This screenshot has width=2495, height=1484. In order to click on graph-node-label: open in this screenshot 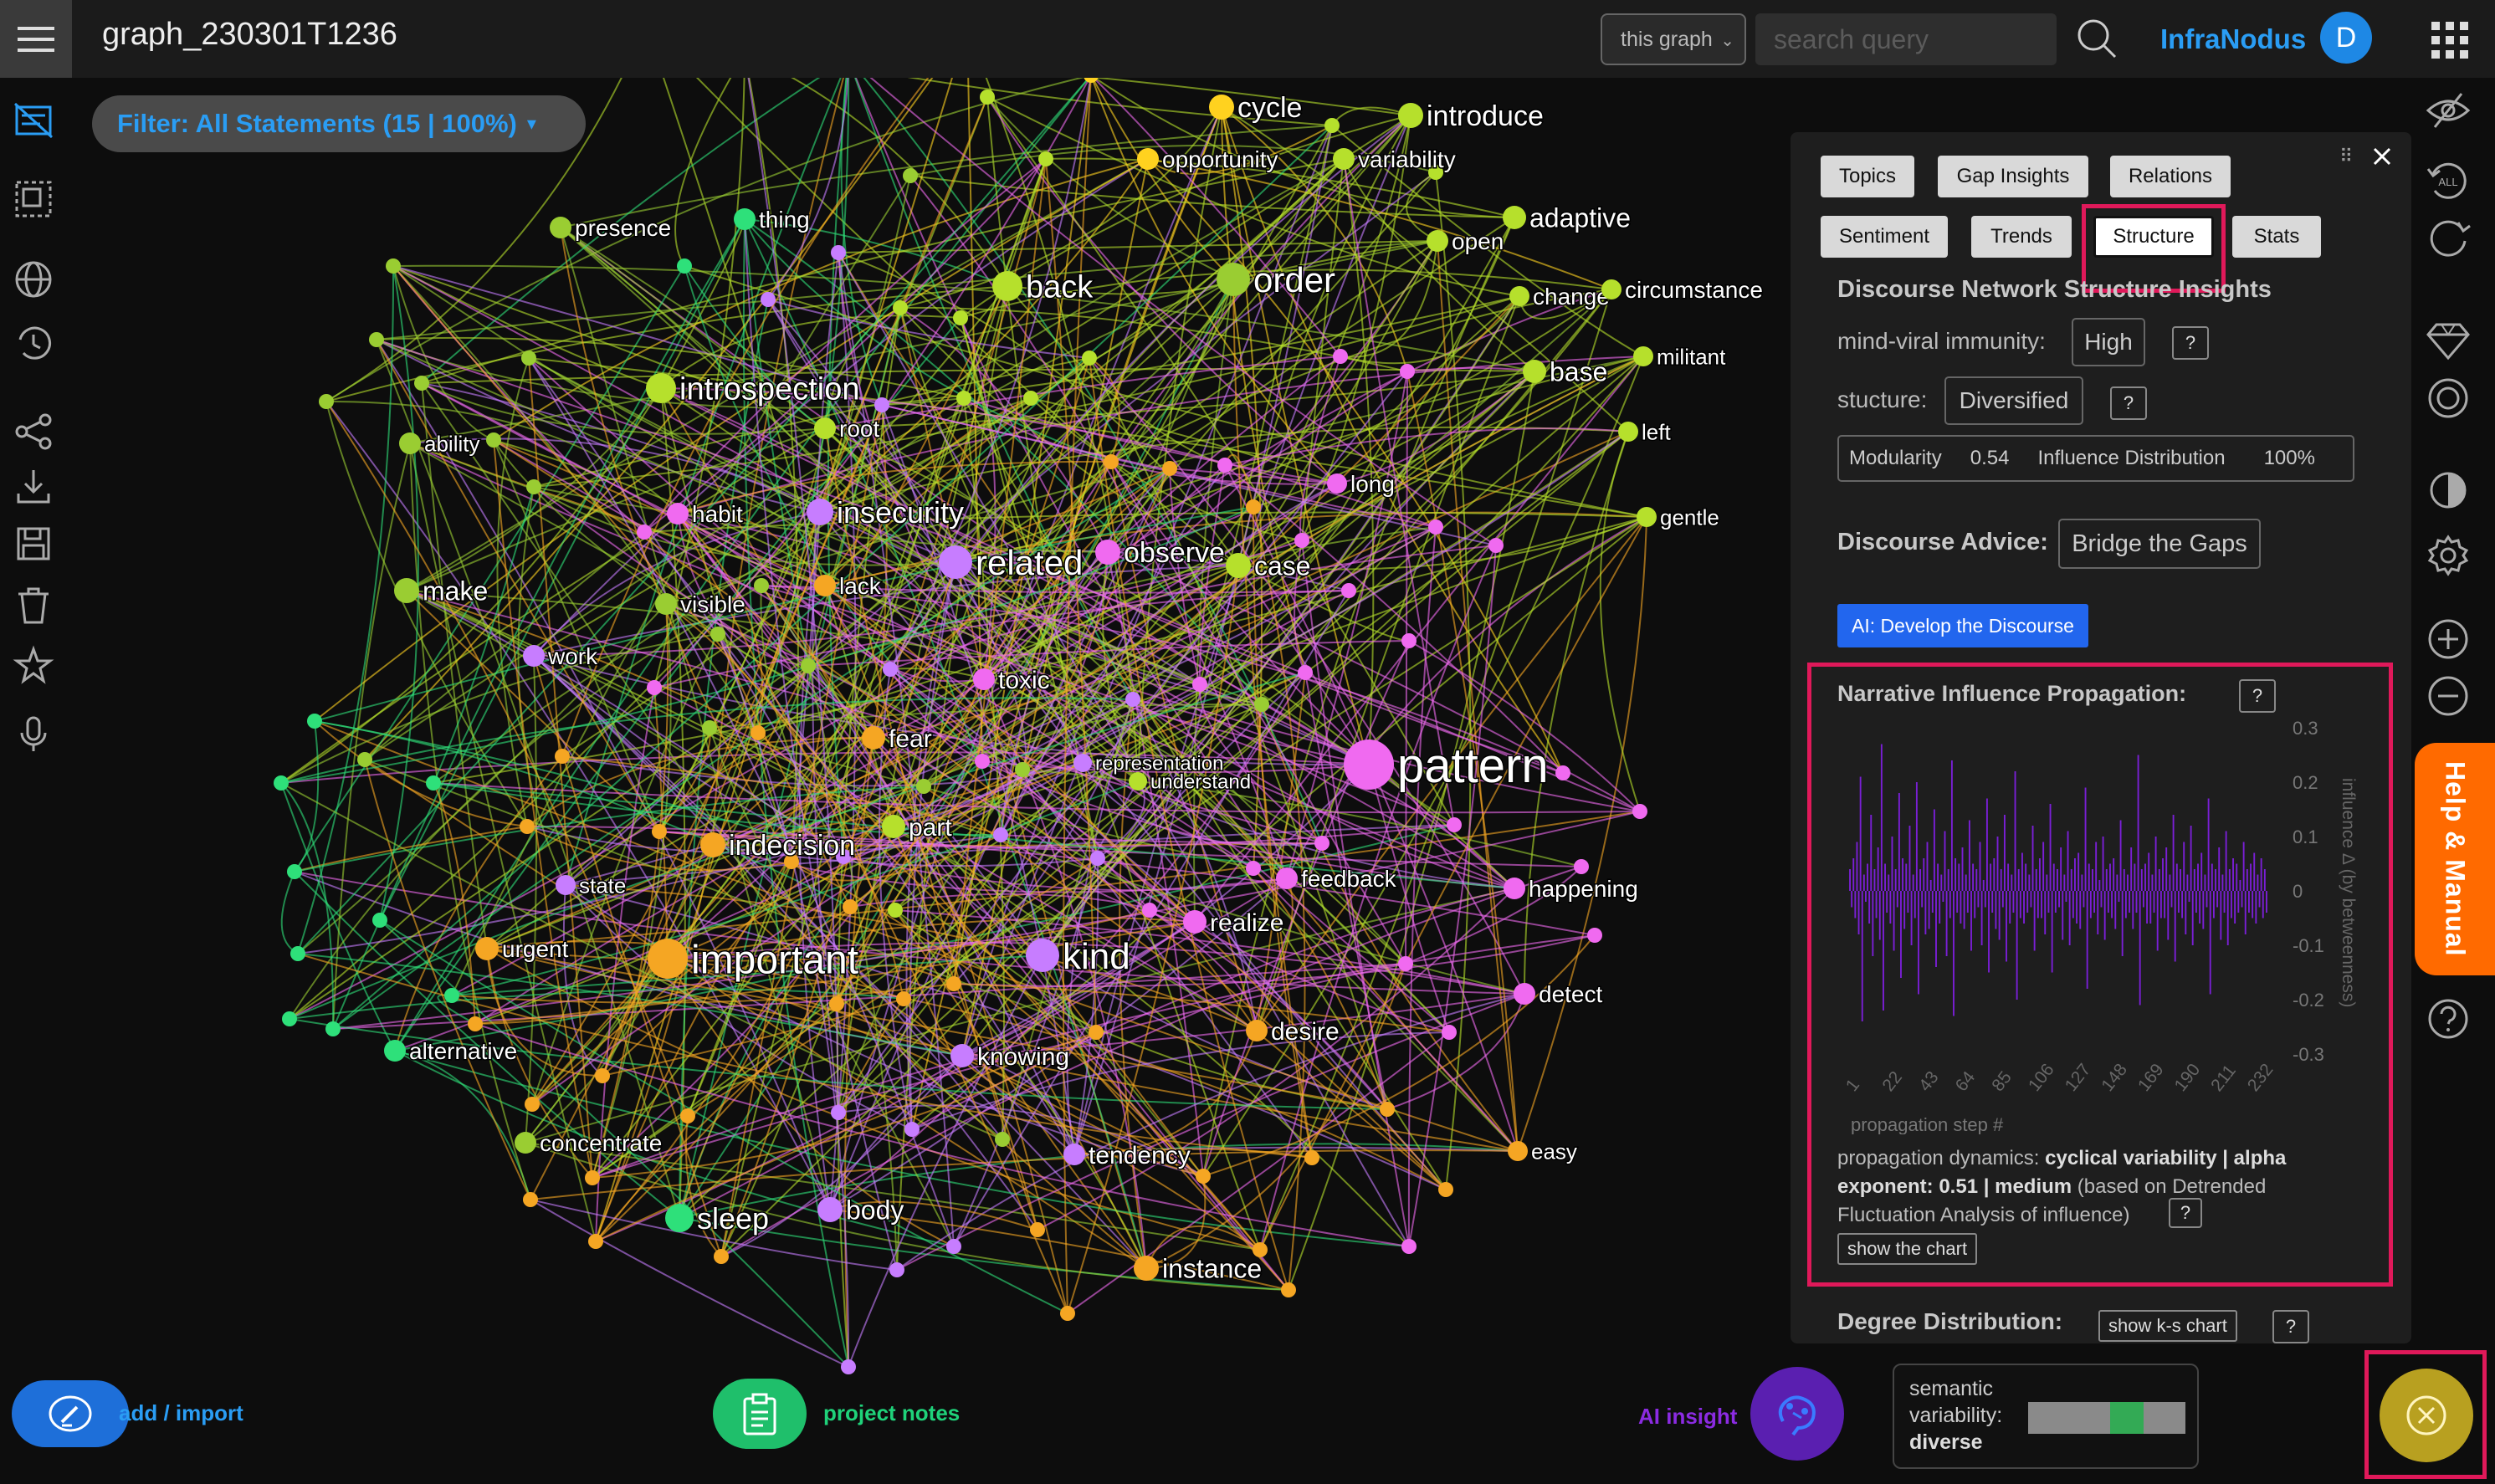, I will do `click(1478, 242)`.